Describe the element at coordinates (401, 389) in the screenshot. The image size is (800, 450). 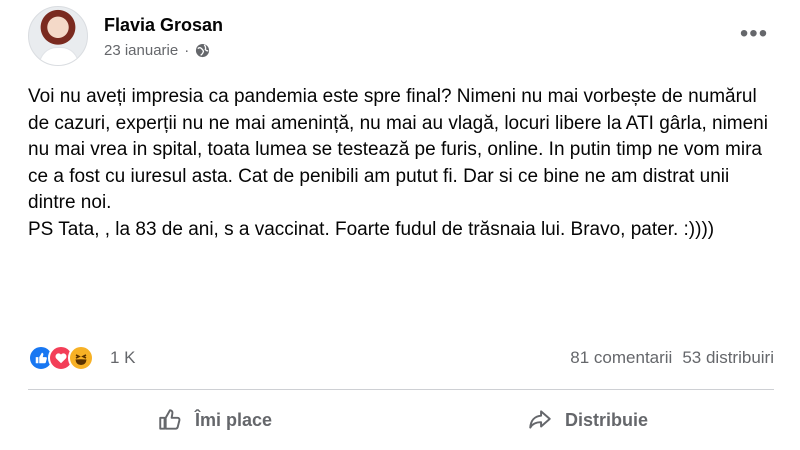
I see `divider` at that location.